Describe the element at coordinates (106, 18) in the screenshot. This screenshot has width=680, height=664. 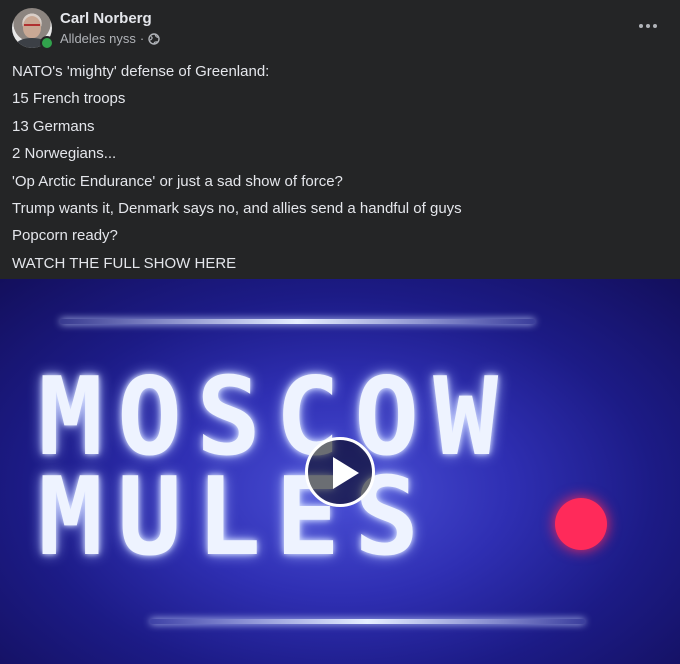
I see `author-name: Carl Norberg` at that location.